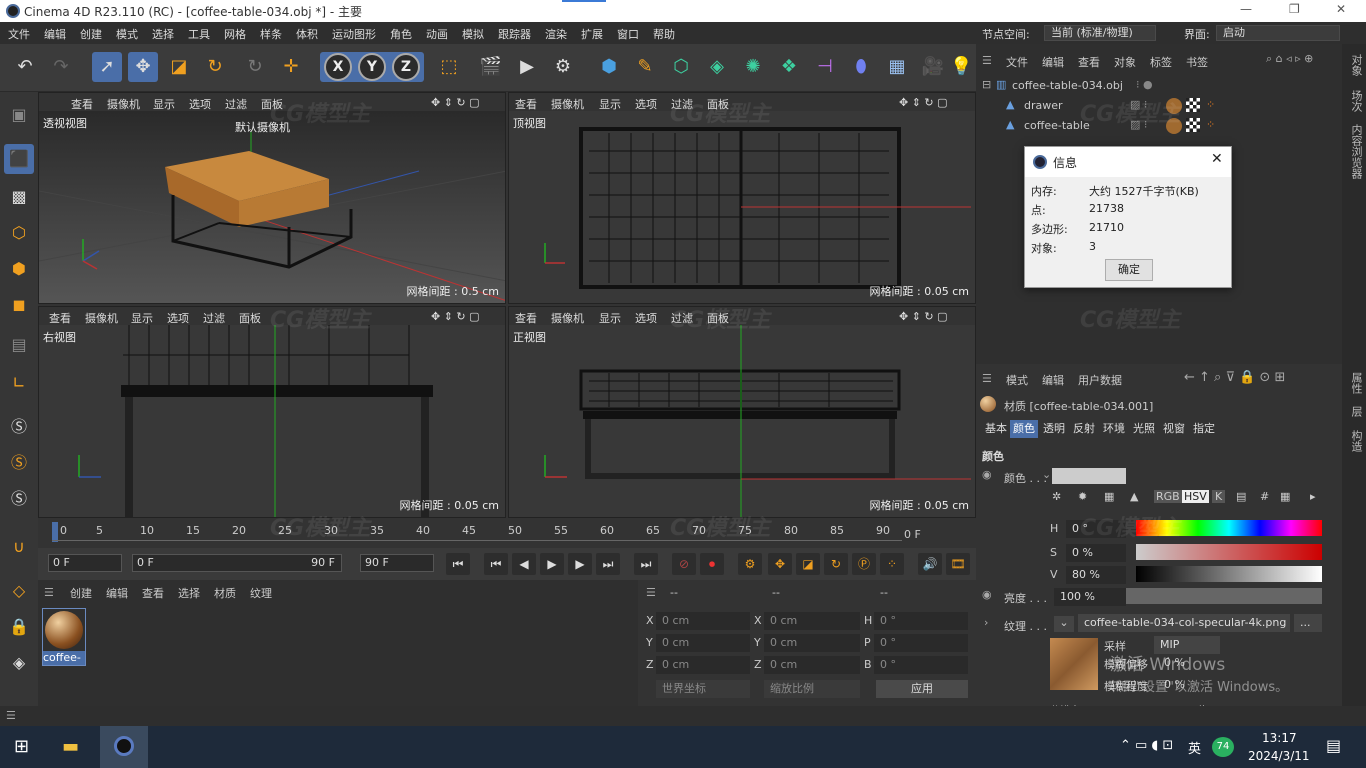 This screenshot has width=1366, height=768. What do you see at coordinates (861, 67) in the screenshot?
I see `field-icon: ⬮` at bounding box center [861, 67].